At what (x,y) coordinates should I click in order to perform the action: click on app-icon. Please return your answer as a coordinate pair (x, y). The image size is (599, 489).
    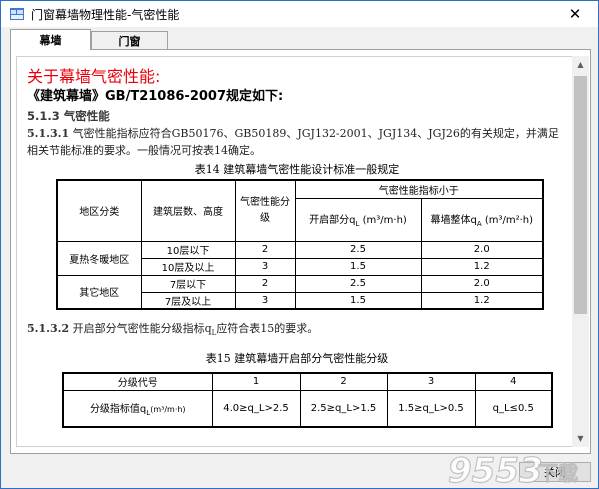
    Looking at the image, I should click on (17, 14).